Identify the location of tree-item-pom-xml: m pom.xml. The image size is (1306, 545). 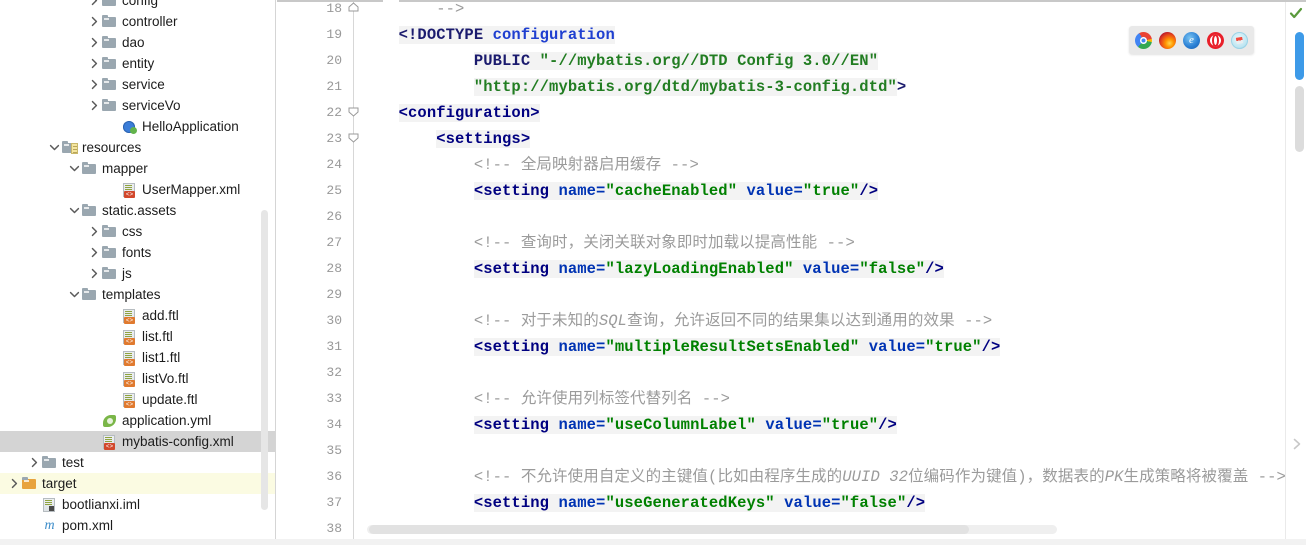
(138, 525).